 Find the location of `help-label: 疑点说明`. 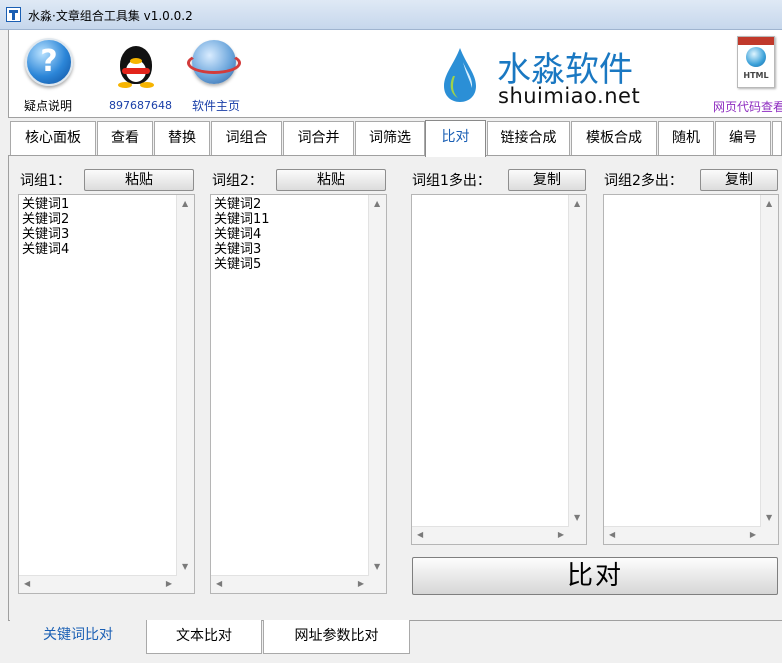

help-label: 疑点说明 is located at coordinates (48, 105).